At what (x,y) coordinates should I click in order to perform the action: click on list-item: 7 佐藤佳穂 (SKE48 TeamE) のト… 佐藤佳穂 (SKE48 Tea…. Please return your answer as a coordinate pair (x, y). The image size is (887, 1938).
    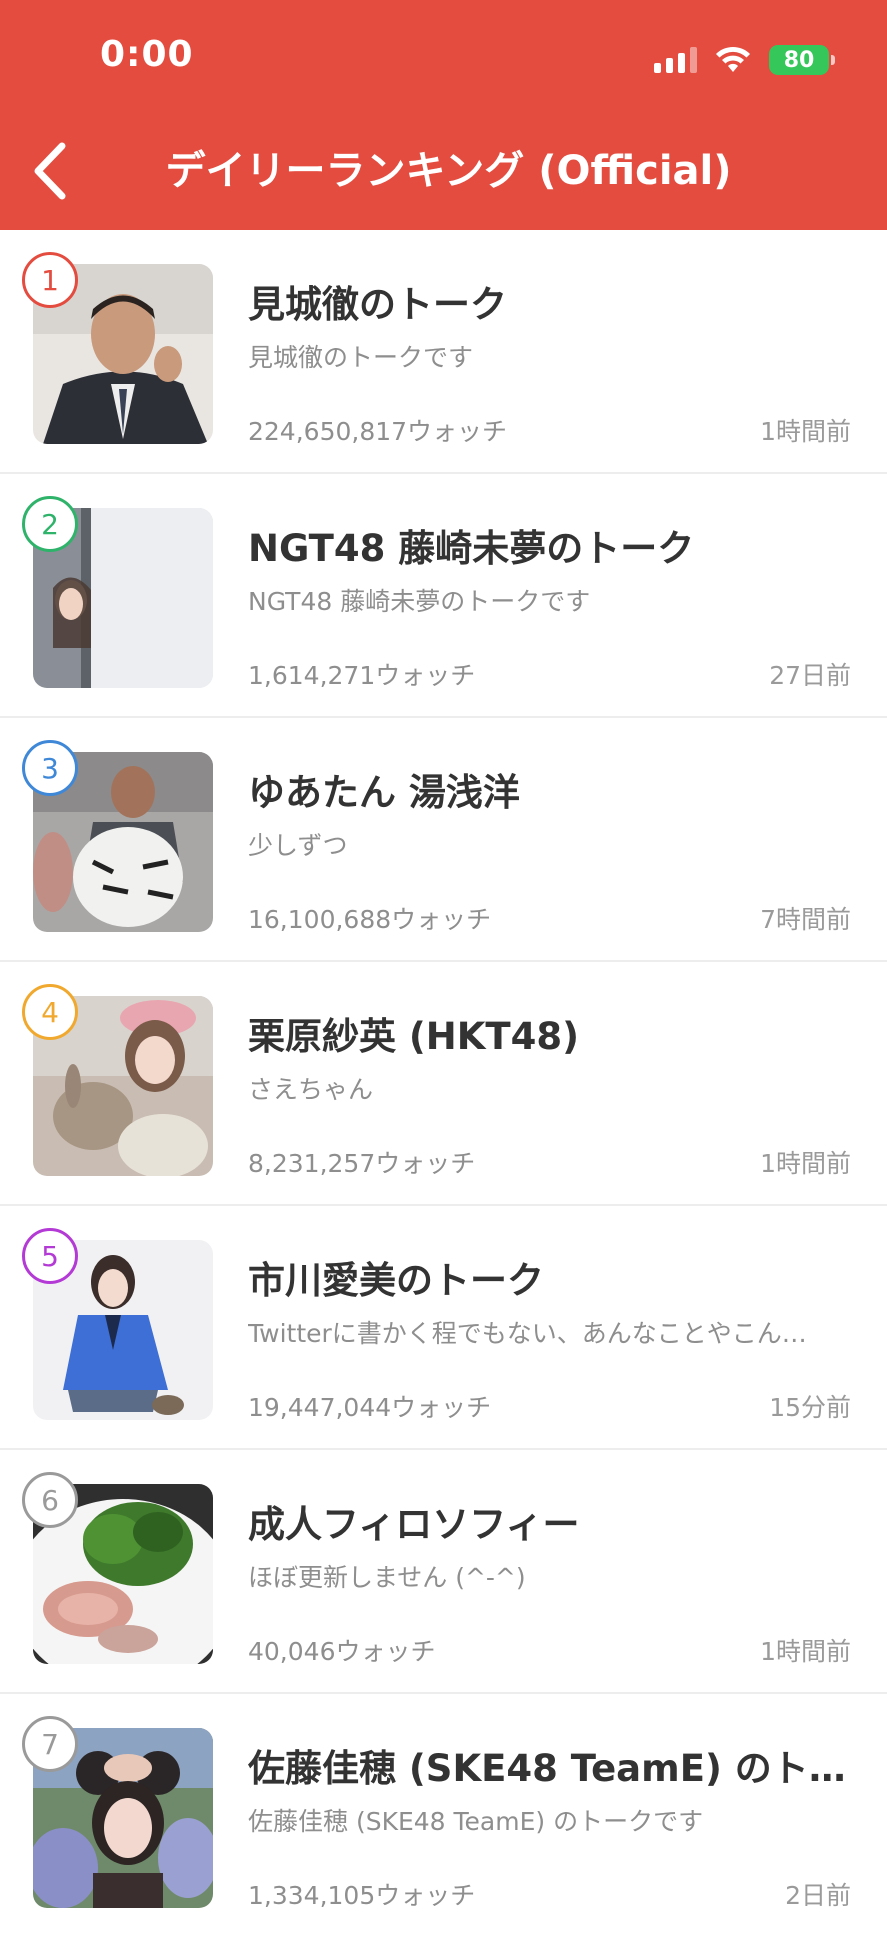
    Looking at the image, I should click on (443, 1816).